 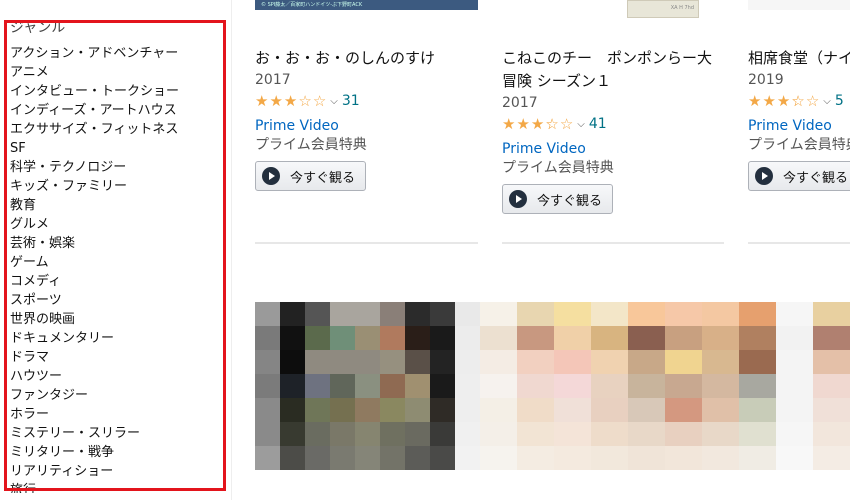 What do you see at coordinates (94, 167) in the screenshot?
I see `genre-item: 科学・テクノロジー` at bounding box center [94, 167].